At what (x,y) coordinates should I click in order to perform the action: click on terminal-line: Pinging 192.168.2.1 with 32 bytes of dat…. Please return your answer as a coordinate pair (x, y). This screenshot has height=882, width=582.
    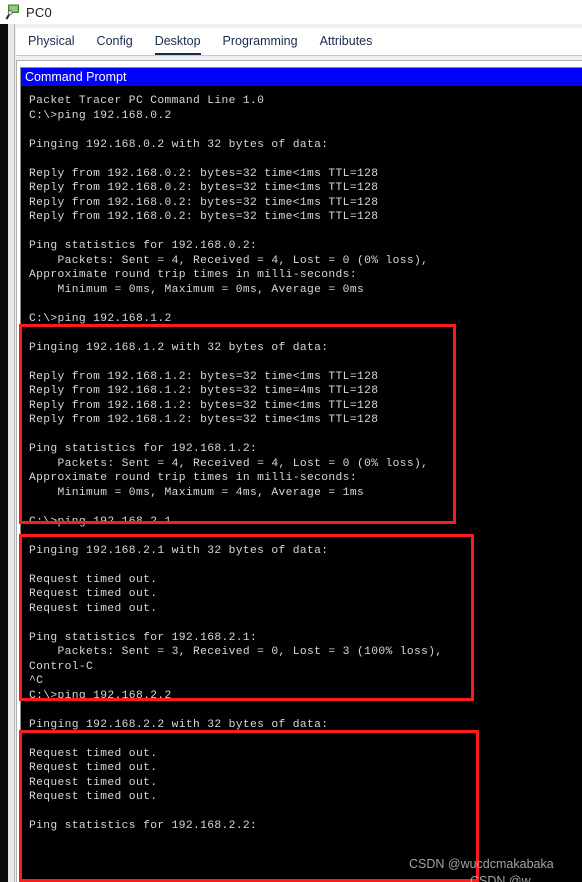
    Looking at the image, I should click on (179, 550).